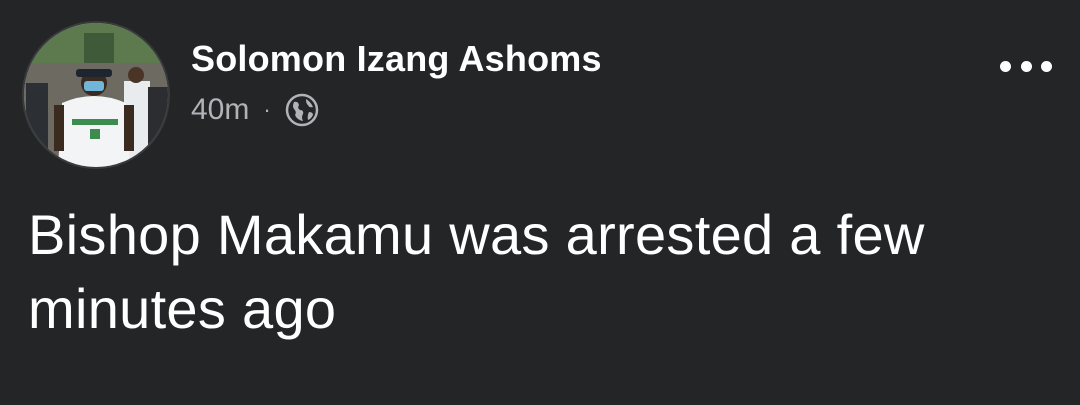 This screenshot has width=1080, height=405. What do you see at coordinates (255, 110) in the screenshot?
I see `post-meta: 40m ·` at bounding box center [255, 110].